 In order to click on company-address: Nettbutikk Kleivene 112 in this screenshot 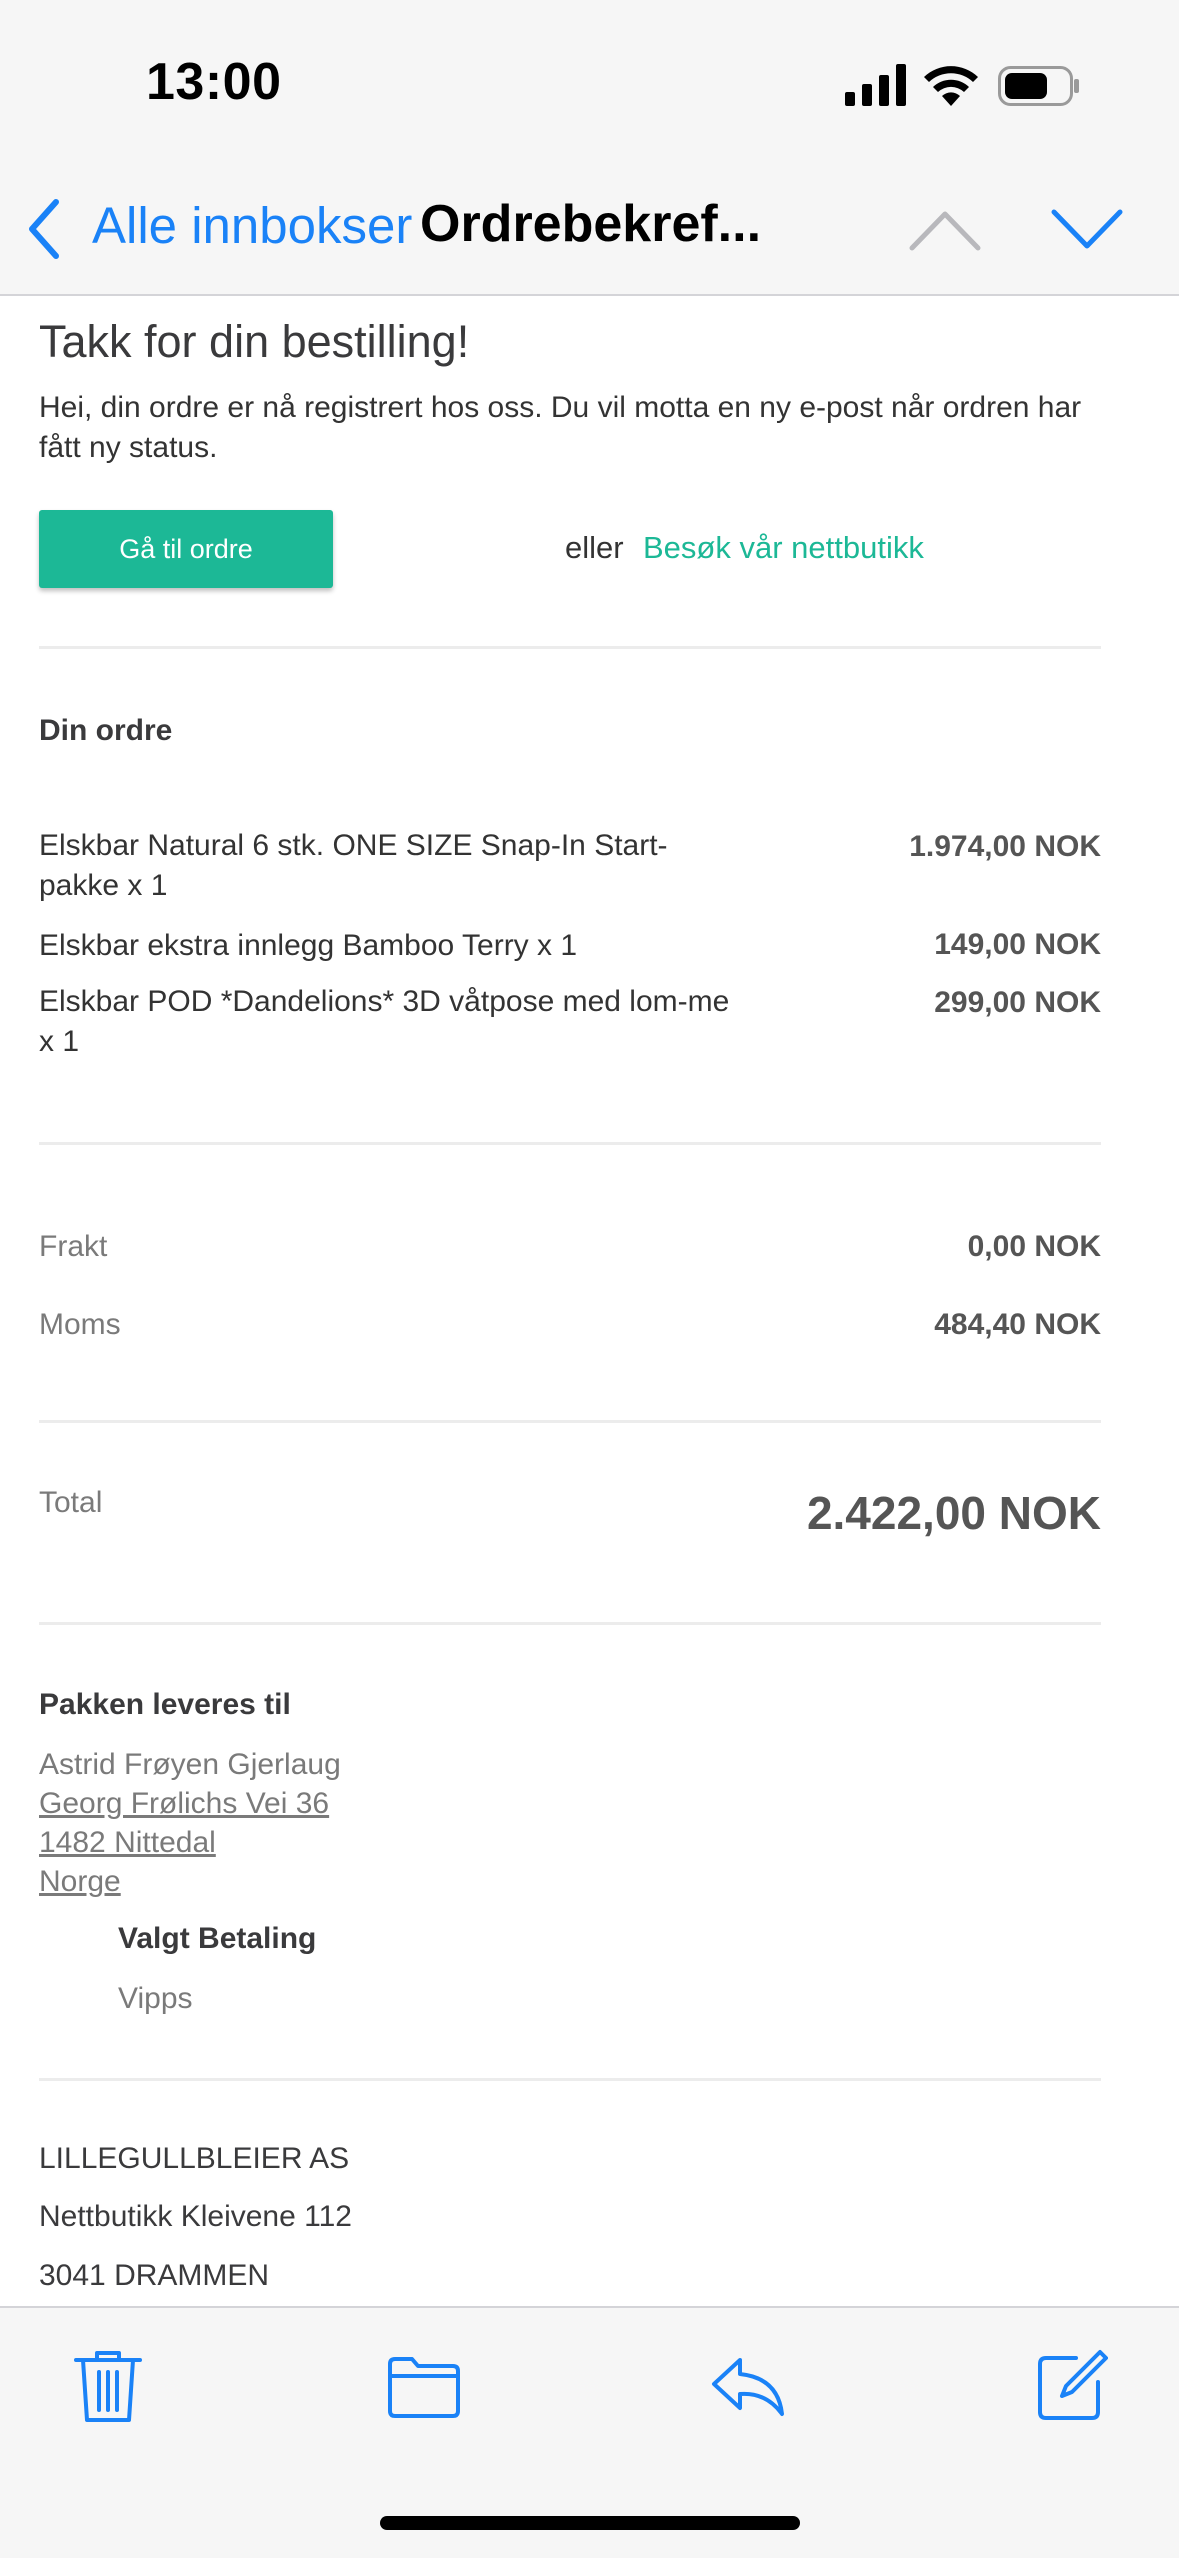, I will do `click(195, 2216)`.